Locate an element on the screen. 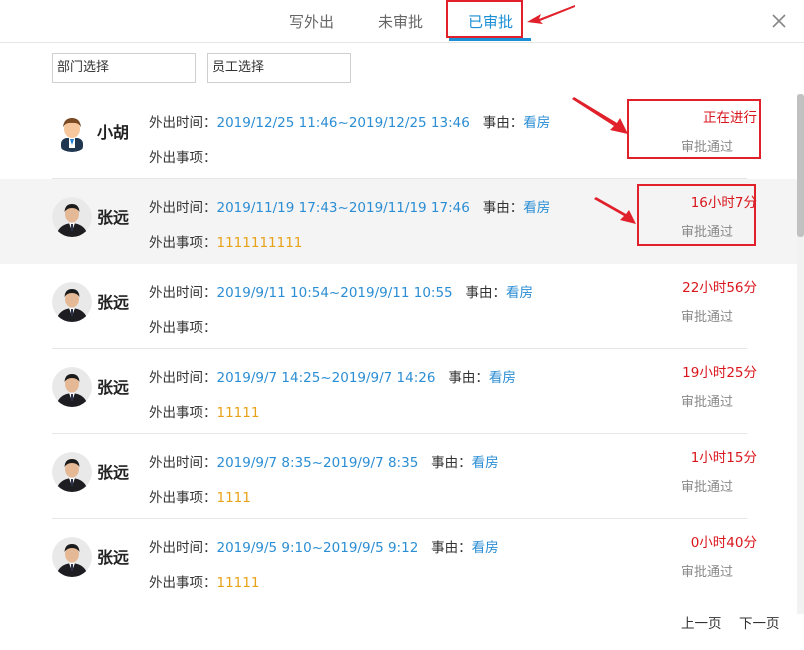 The height and width of the screenshot is (650, 804). outing-time-line: 外出时间：2019/9/5 9:10~2019/9/5 9:12 事由：看房 is located at coordinates (324, 546).